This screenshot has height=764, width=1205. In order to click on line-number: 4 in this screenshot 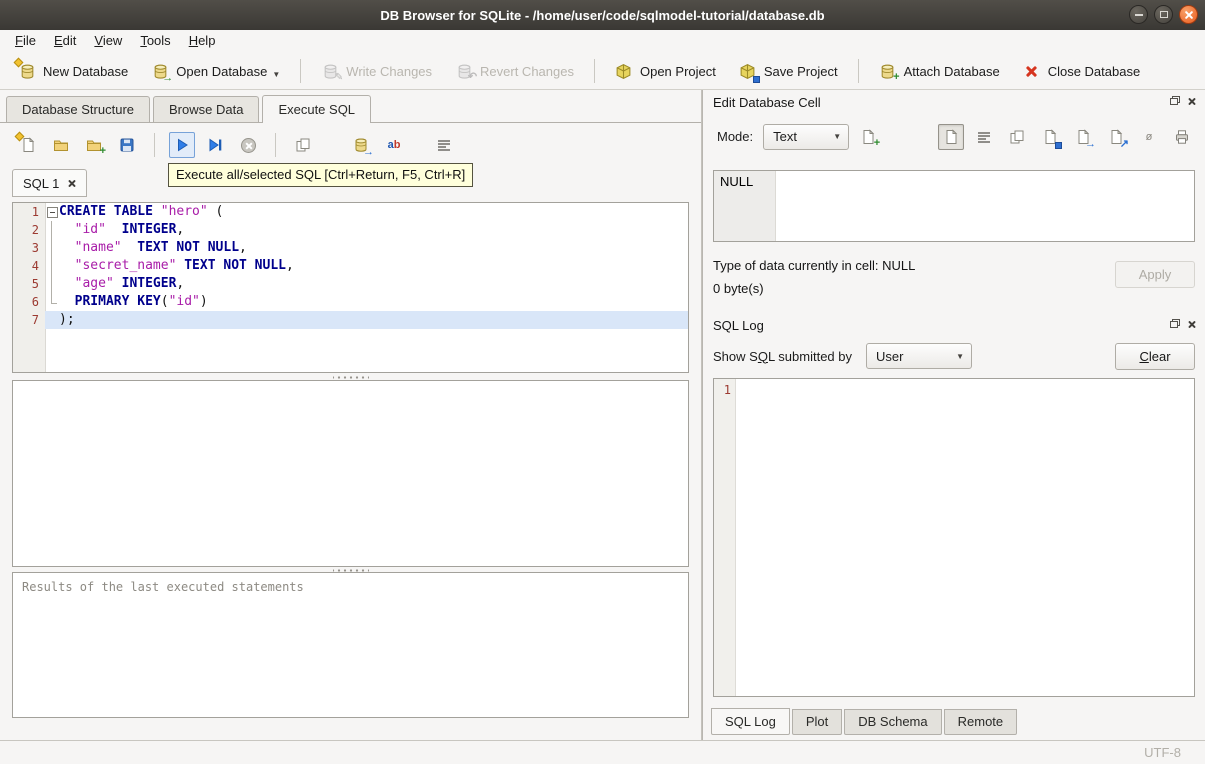, I will do `click(35, 266)`.